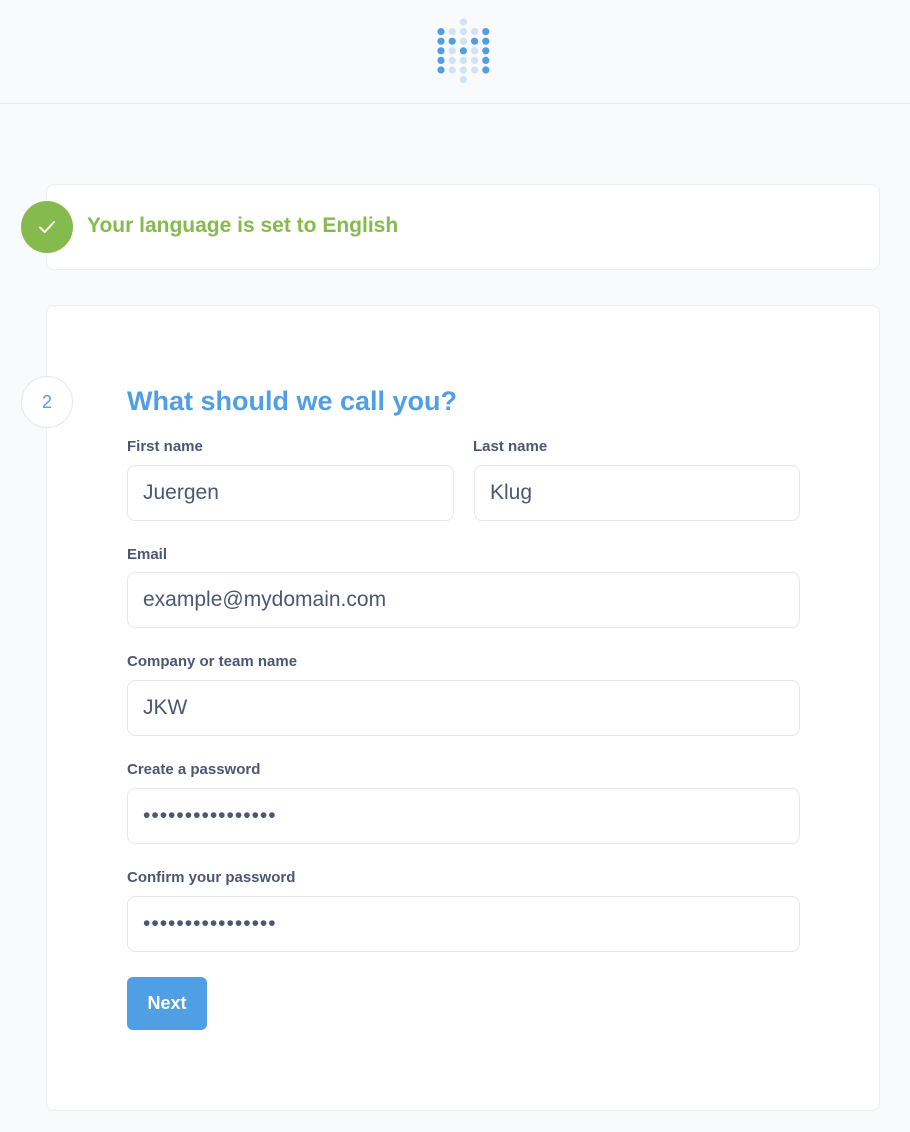  What do you see at coordinates (212, 661) in the screenshot?
I see `company-name-label: Company or team name` at bounding box center [212, 661].